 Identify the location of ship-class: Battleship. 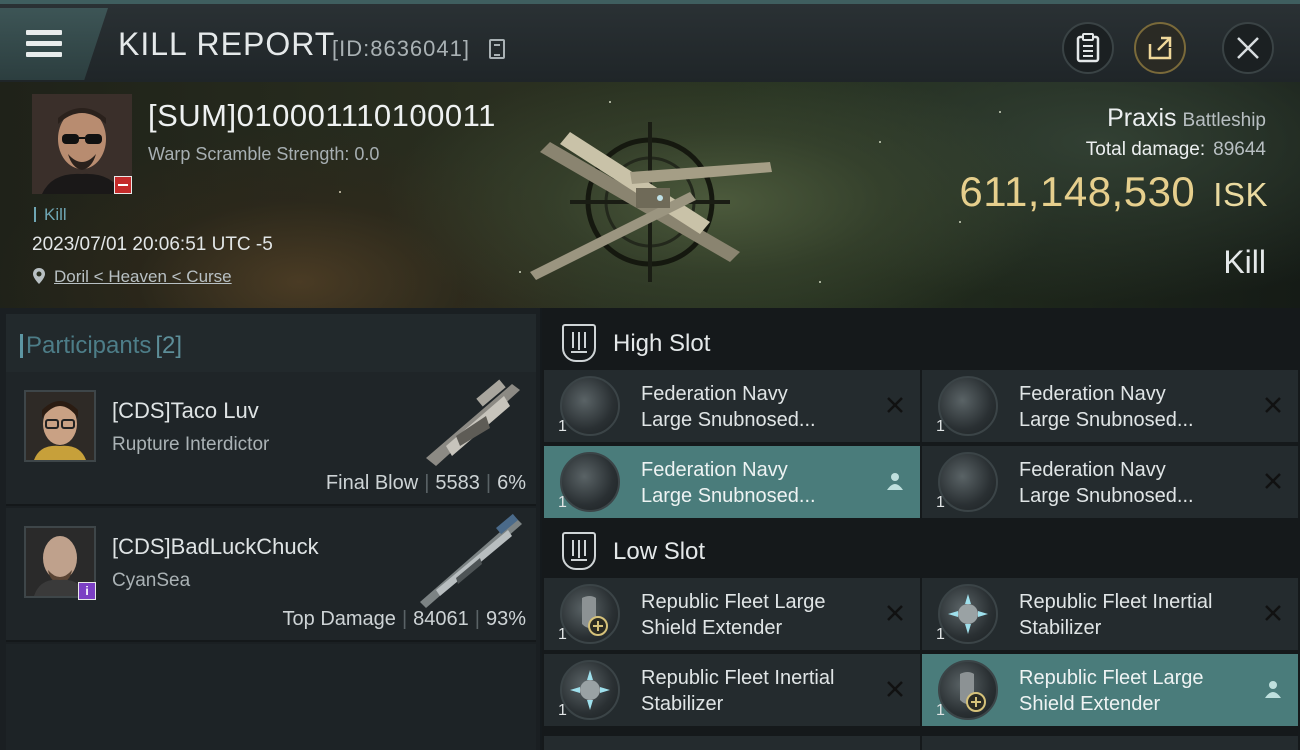
(1224, 120).